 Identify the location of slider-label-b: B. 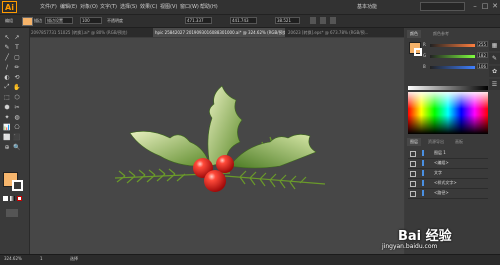
(424, 66).